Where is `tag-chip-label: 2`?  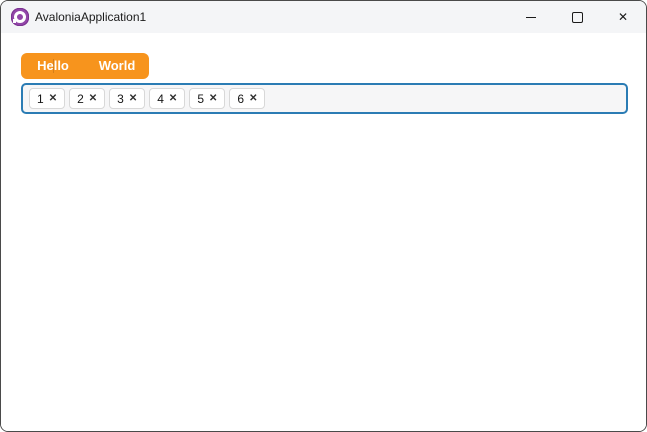 tag-chip-label: 2 is located at coordinates (80, 98).